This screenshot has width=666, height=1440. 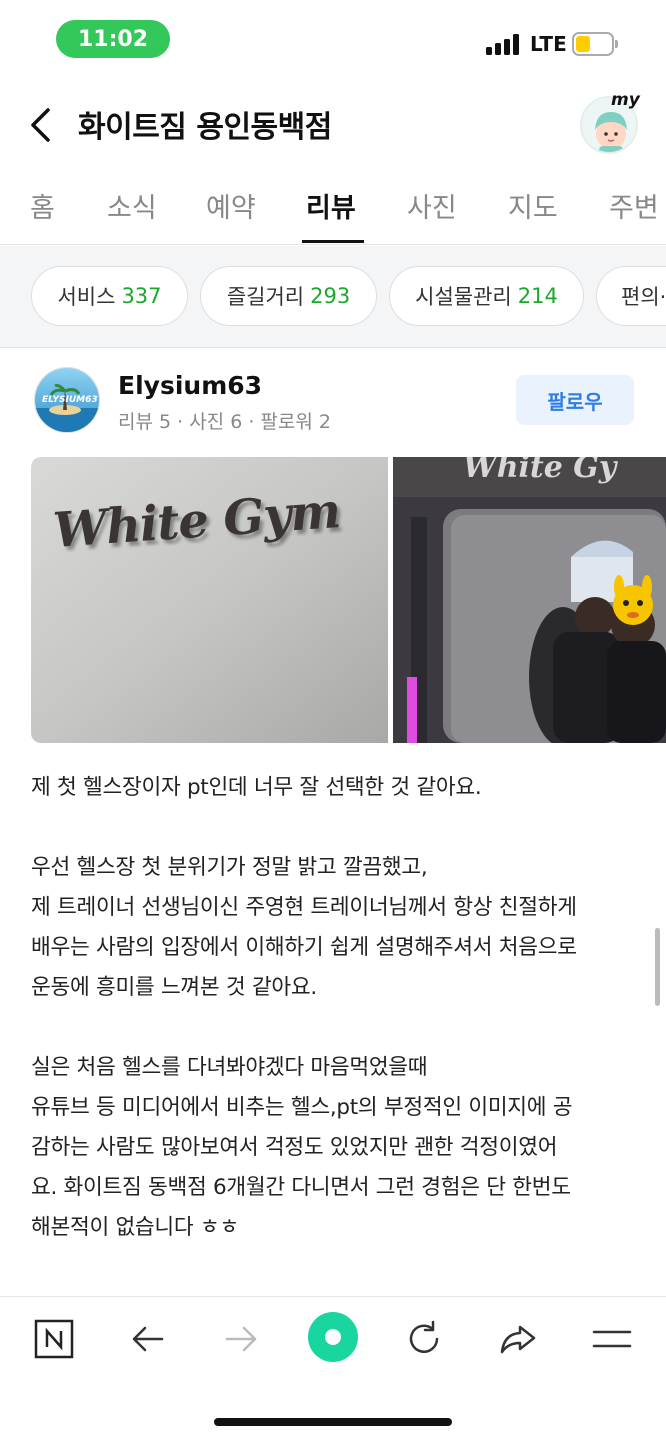 I want to click on chip-service: 서비스 337, so click(x=109, y=296).